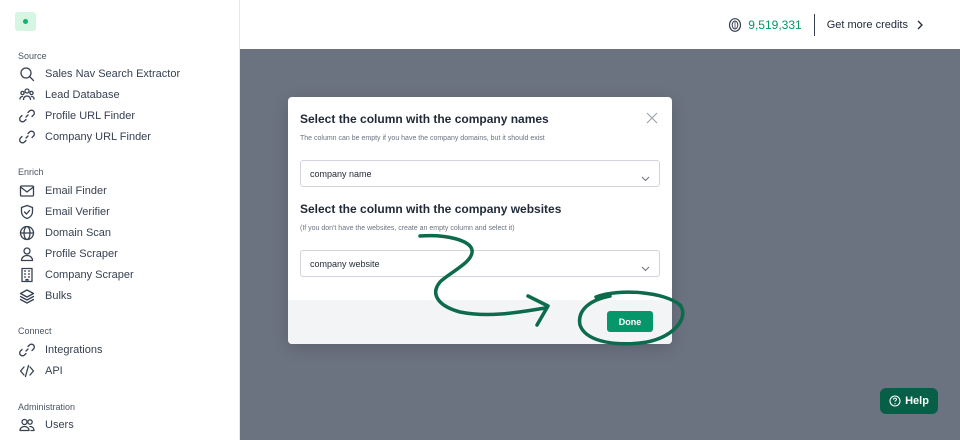  I want to click on sidebar-item-profile-url-finder: Profile URL Finder, so click(76, 115).